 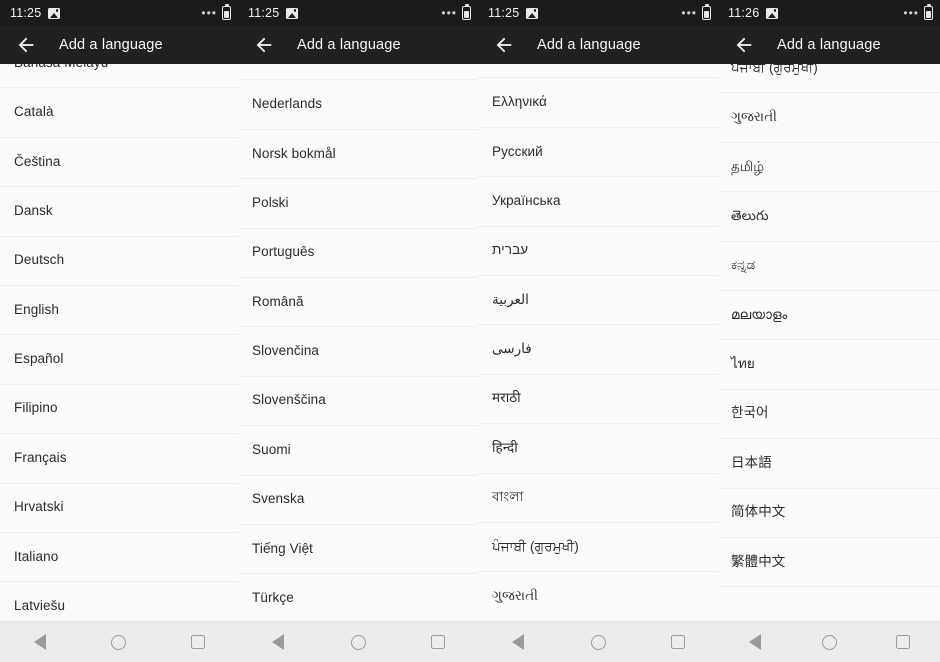 I want to click on language-name: Latviešu, so click(x=40, y=606).